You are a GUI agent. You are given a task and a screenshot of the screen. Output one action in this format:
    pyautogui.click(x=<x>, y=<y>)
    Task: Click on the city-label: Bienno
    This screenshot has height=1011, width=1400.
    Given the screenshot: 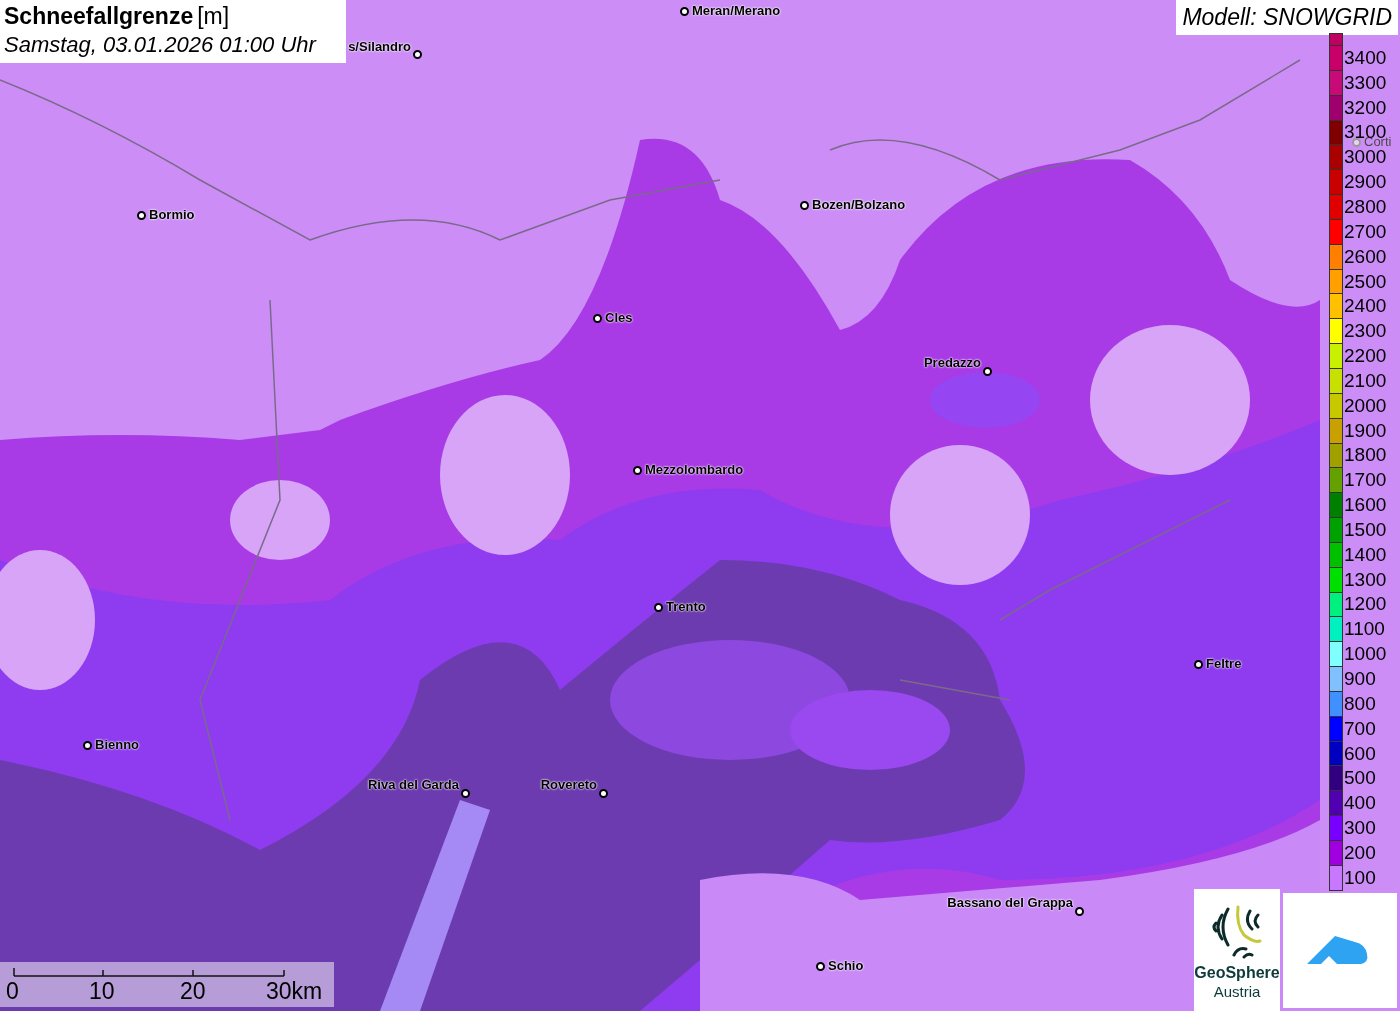 What is the action you would take?
    pyautogui.click(x=117, y=744)
    